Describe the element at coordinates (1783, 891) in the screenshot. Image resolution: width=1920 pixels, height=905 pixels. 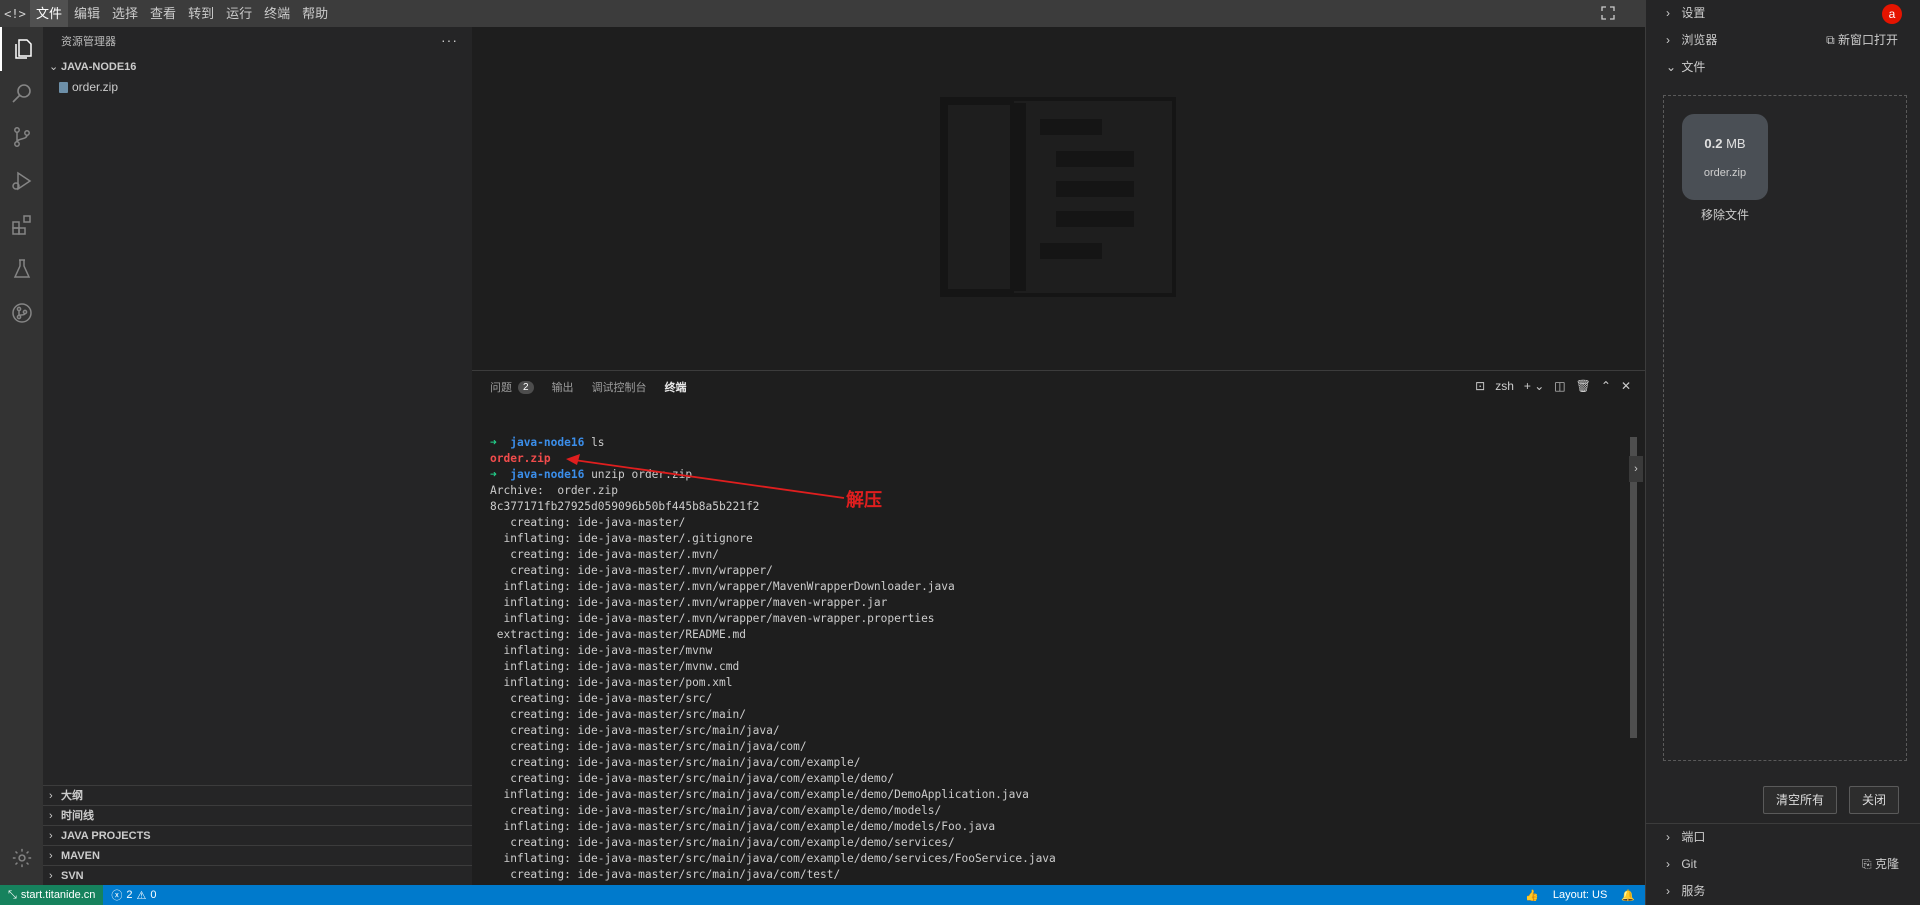
I see `services-row: › 服务` at that location.